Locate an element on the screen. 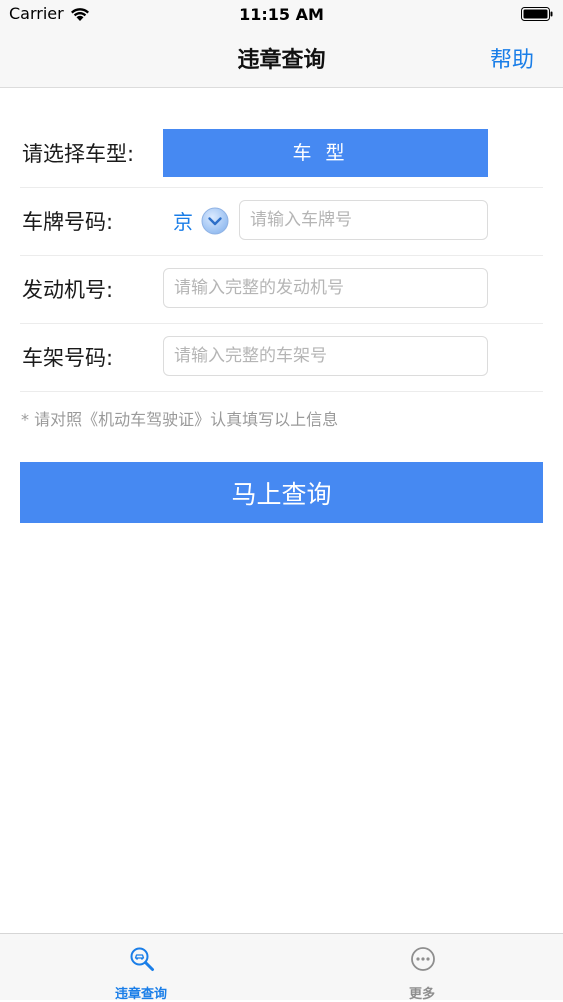 This screenshot has height=1002, width=563. more-icon is located at coordinates (423, 959).